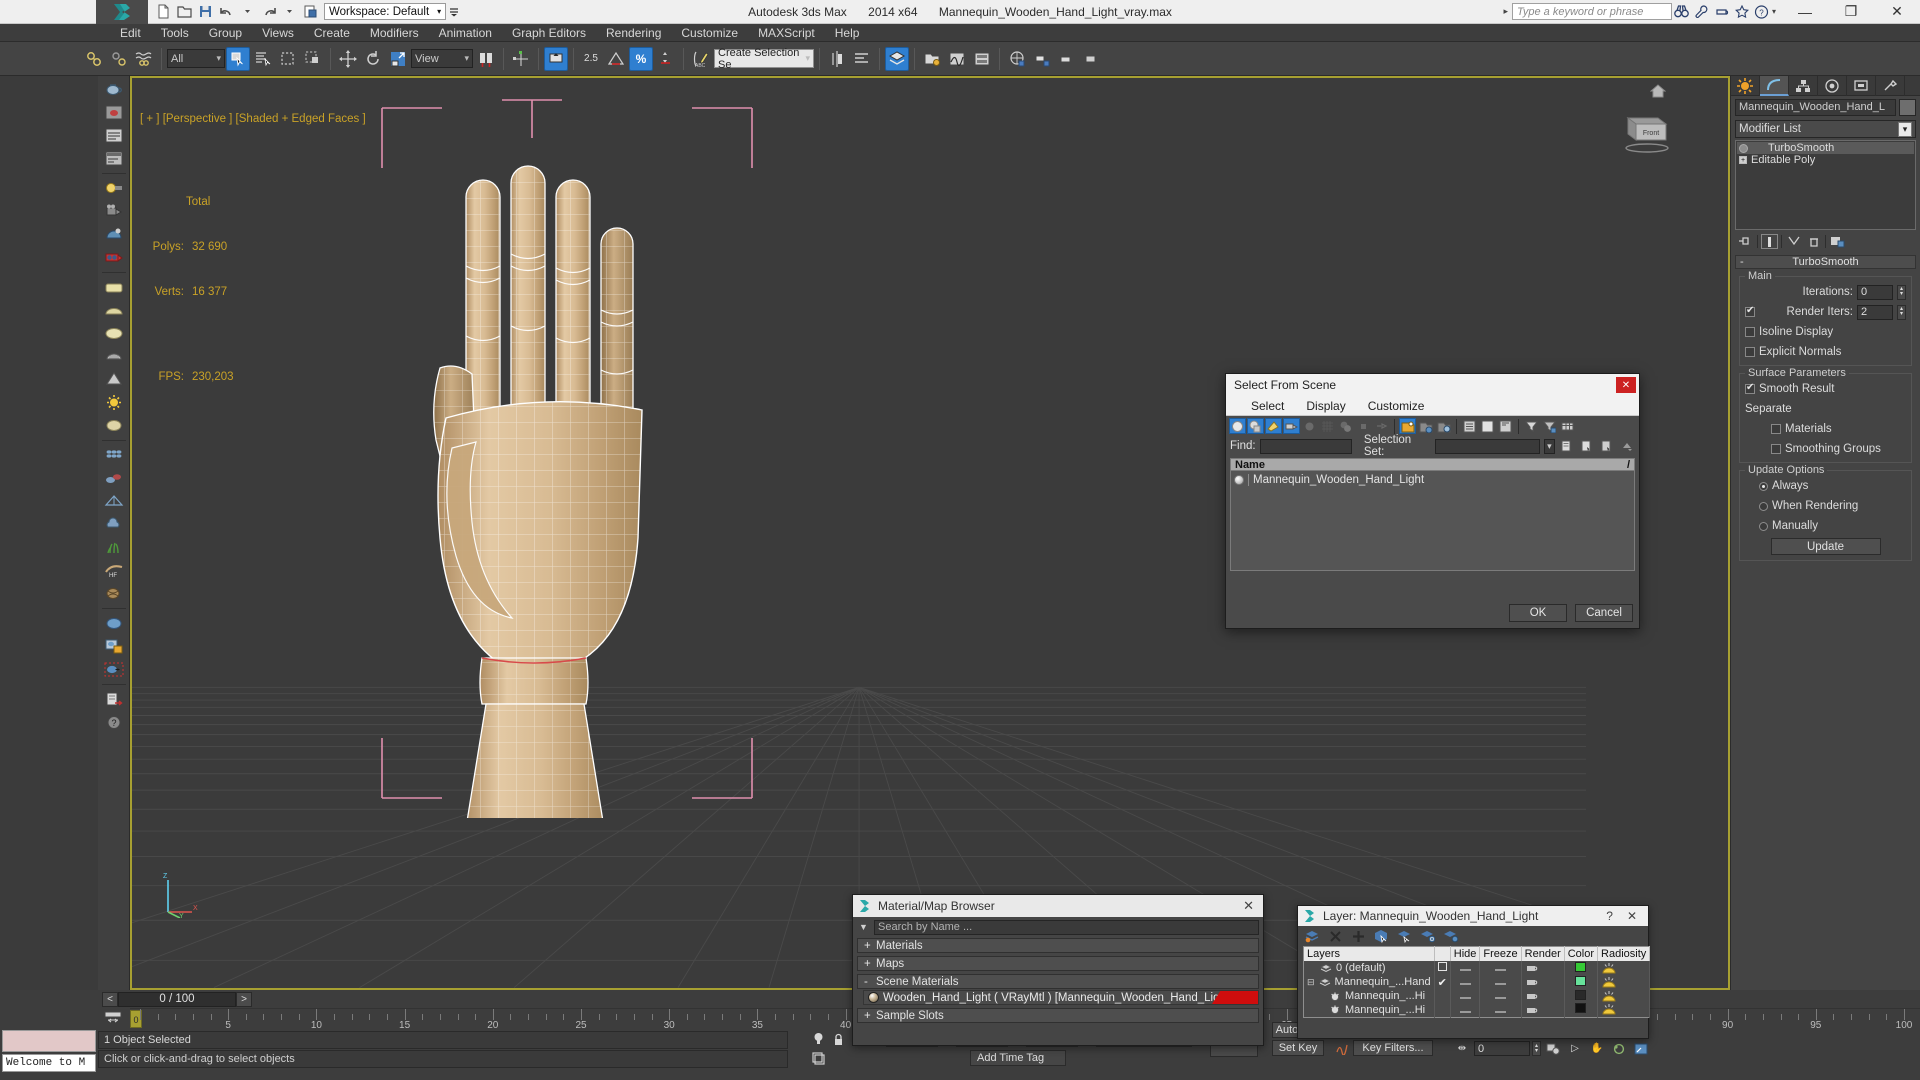  What do you see at coordinates (1058, 906) in the screenshot?
I see `material-browser-title-bar: Material/Map Browser ✕` at bounding box center [1058, 906].